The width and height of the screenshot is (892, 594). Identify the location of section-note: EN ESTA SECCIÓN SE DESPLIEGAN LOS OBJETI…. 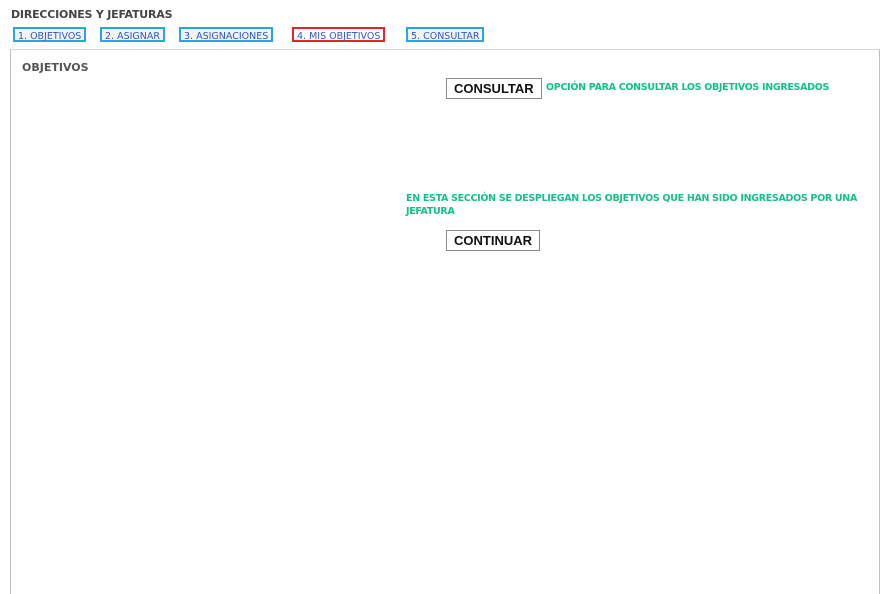
(632, 205).